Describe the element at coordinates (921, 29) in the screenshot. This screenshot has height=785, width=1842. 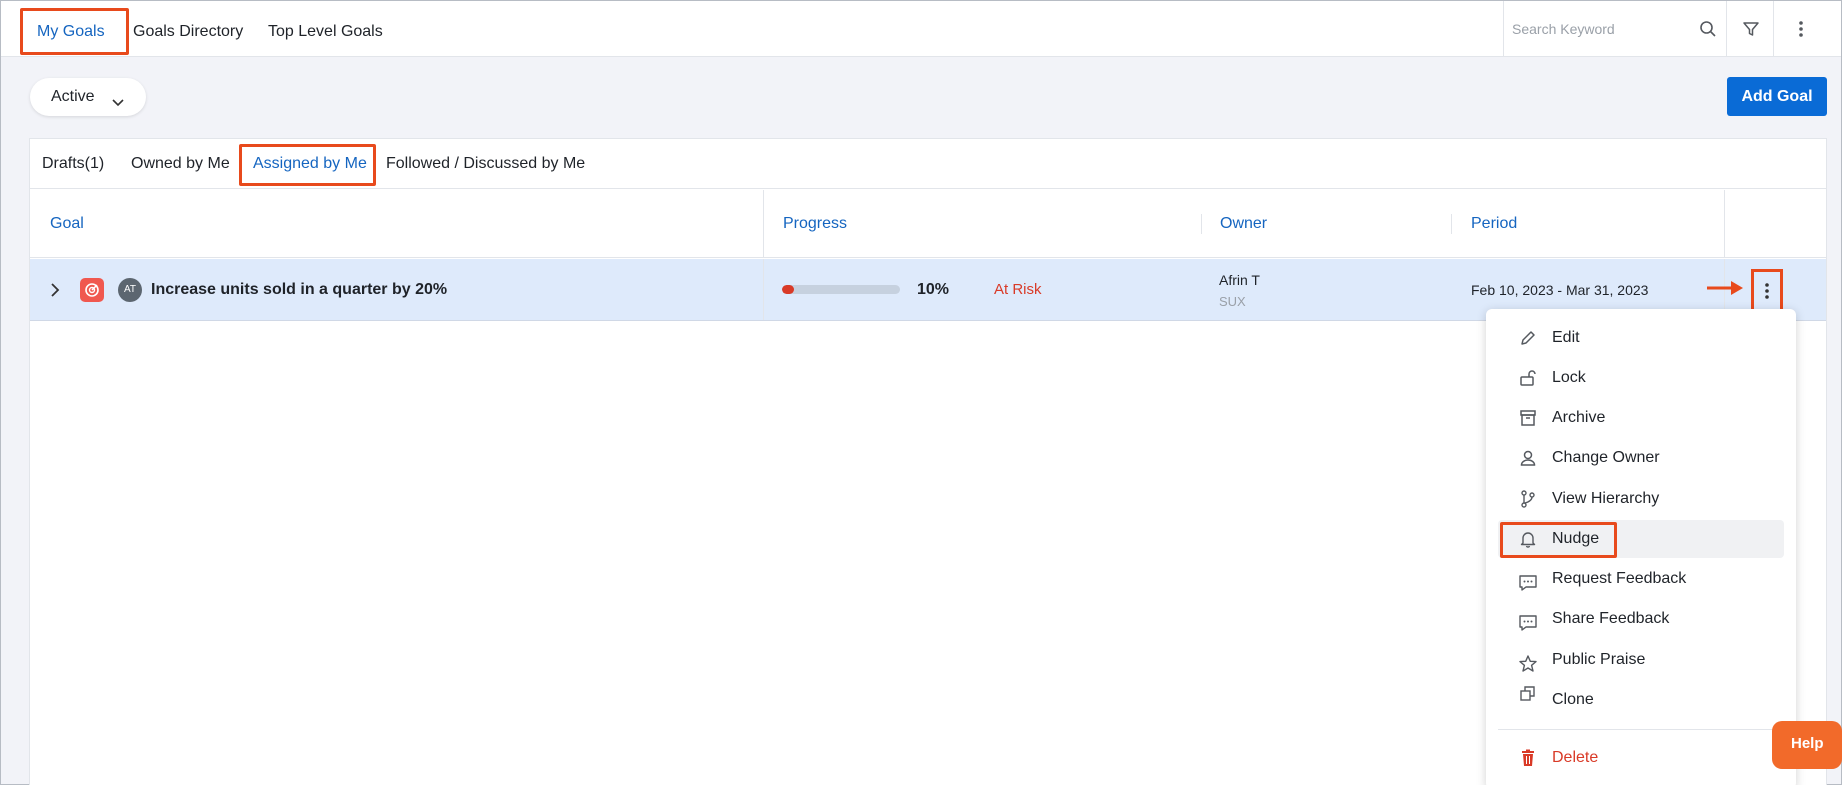
I see `top-nav-bar: My Goals Goals Directory Top Level Goals` at that location.